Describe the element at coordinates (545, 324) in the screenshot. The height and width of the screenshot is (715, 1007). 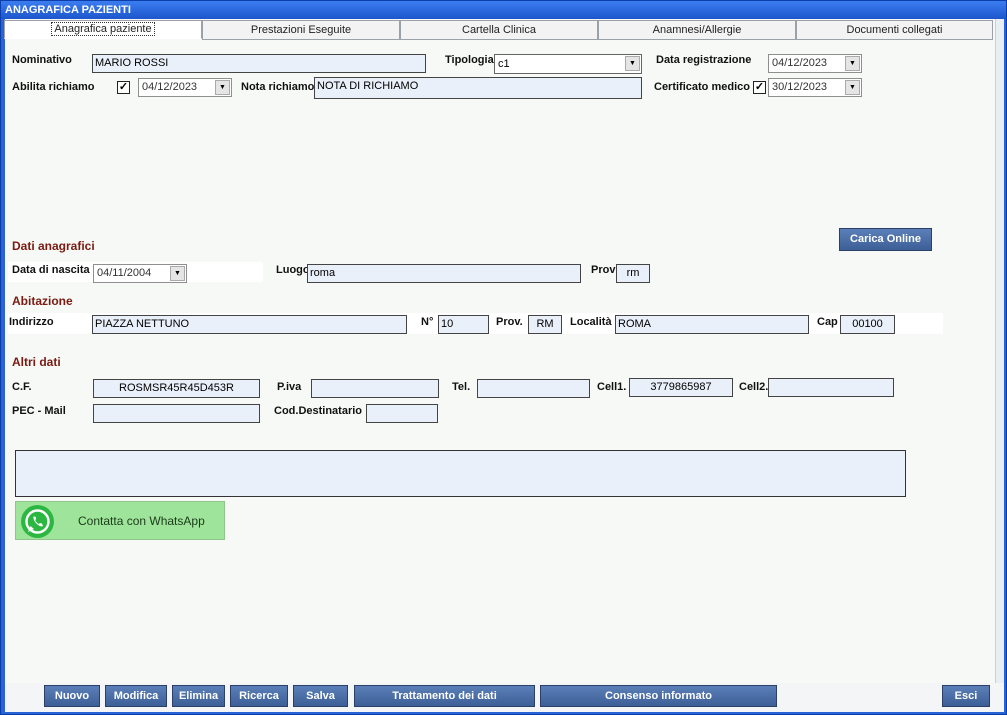
I see `prov-abitazione-input: RM` at that location.